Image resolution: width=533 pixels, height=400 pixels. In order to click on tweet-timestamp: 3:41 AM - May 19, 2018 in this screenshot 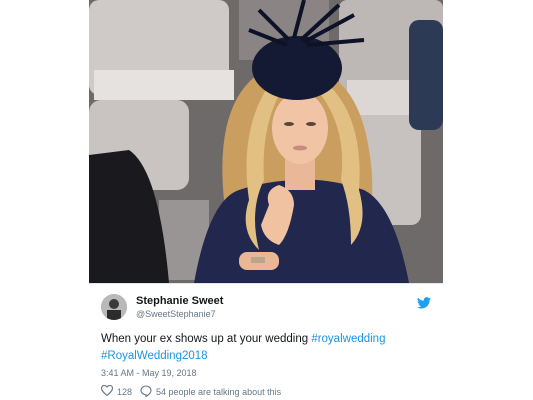, I will do `click(149, 373)`.